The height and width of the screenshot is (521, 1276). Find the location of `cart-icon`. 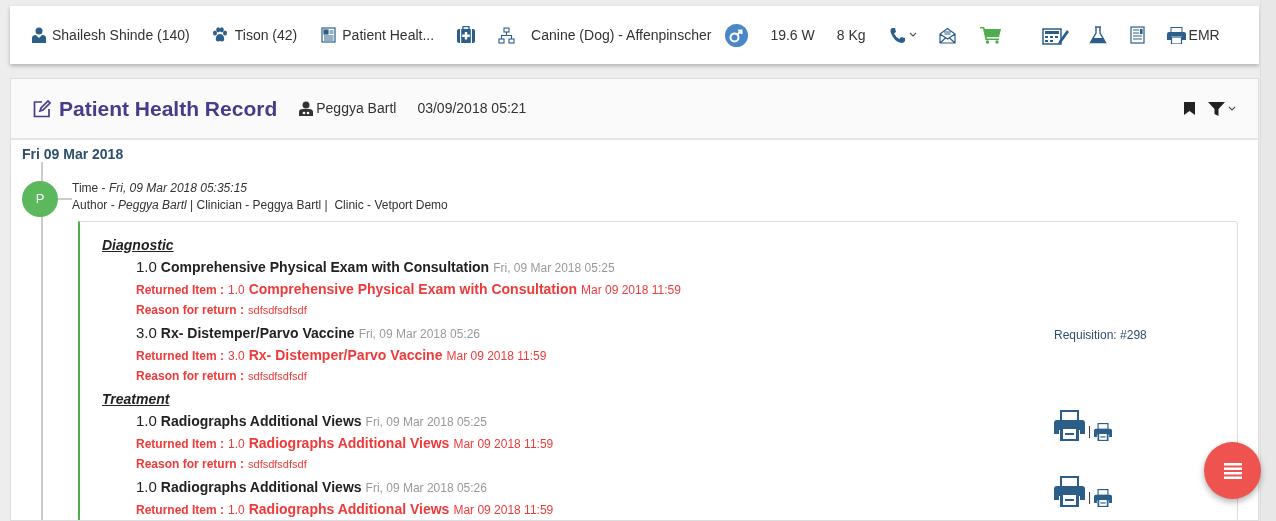

cart-icon is located at coordinates (990, 35).